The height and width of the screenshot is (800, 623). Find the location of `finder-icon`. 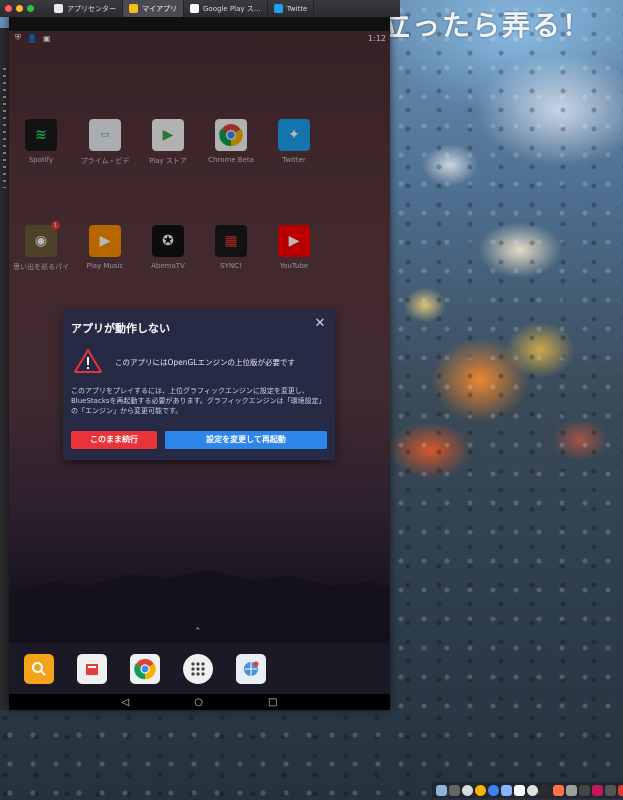

finder-icon is located at coordinates (441, 790).